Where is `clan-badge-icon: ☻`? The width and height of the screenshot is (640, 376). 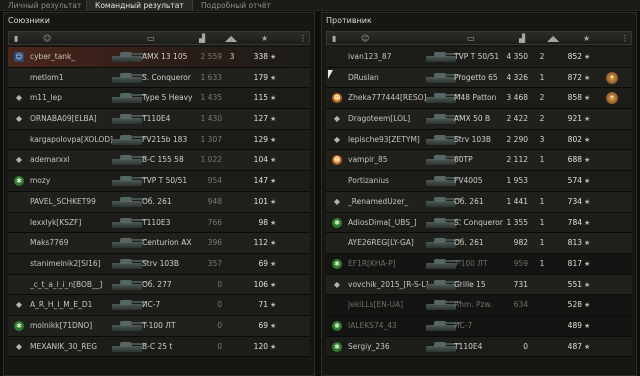
clan-badge-icon: ☻ is located at coordinates (337, 98).